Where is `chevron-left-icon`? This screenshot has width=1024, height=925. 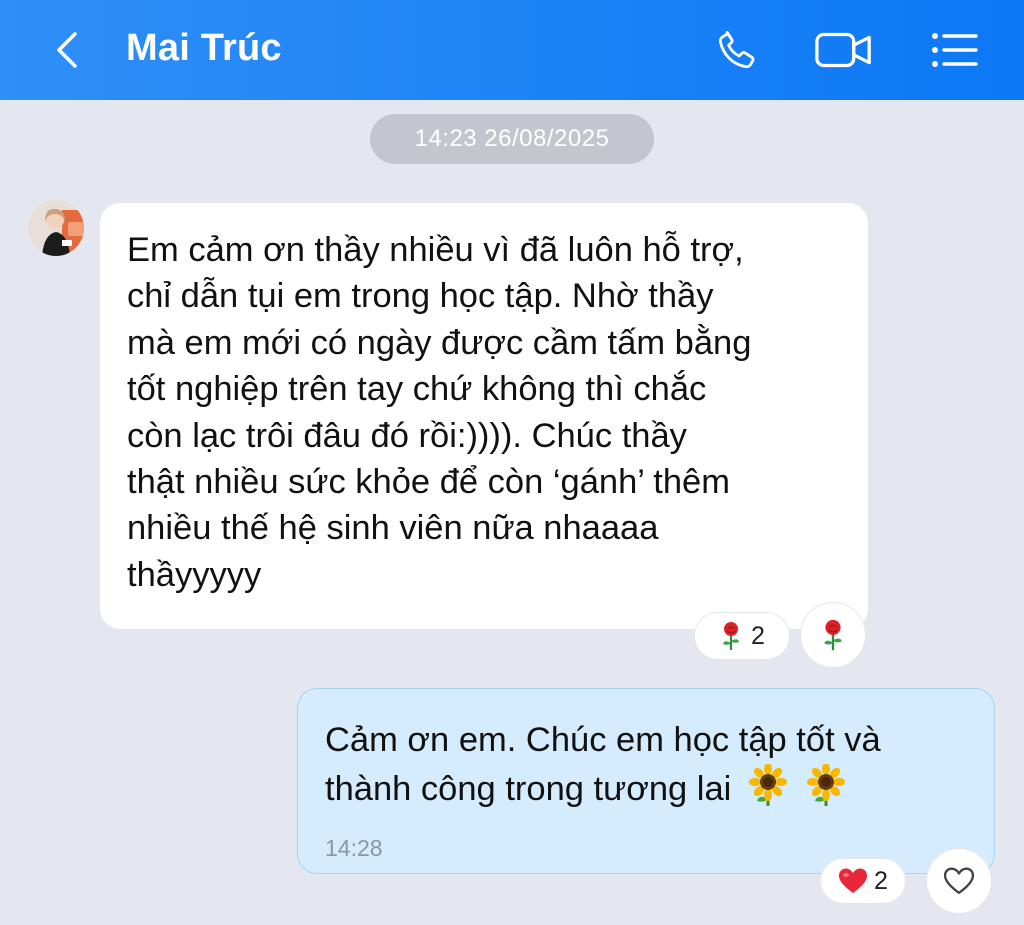
chevron-left-icon is located at coordinates (67, 50).